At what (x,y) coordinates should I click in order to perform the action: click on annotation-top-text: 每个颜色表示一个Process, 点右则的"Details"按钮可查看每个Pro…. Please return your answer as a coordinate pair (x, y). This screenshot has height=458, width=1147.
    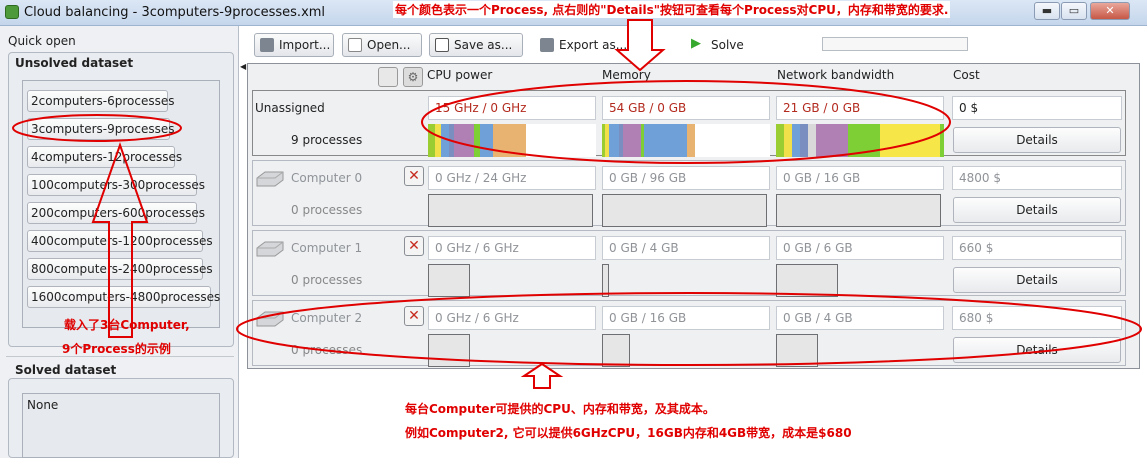
    Looking at the image, I should click on (672, 9).